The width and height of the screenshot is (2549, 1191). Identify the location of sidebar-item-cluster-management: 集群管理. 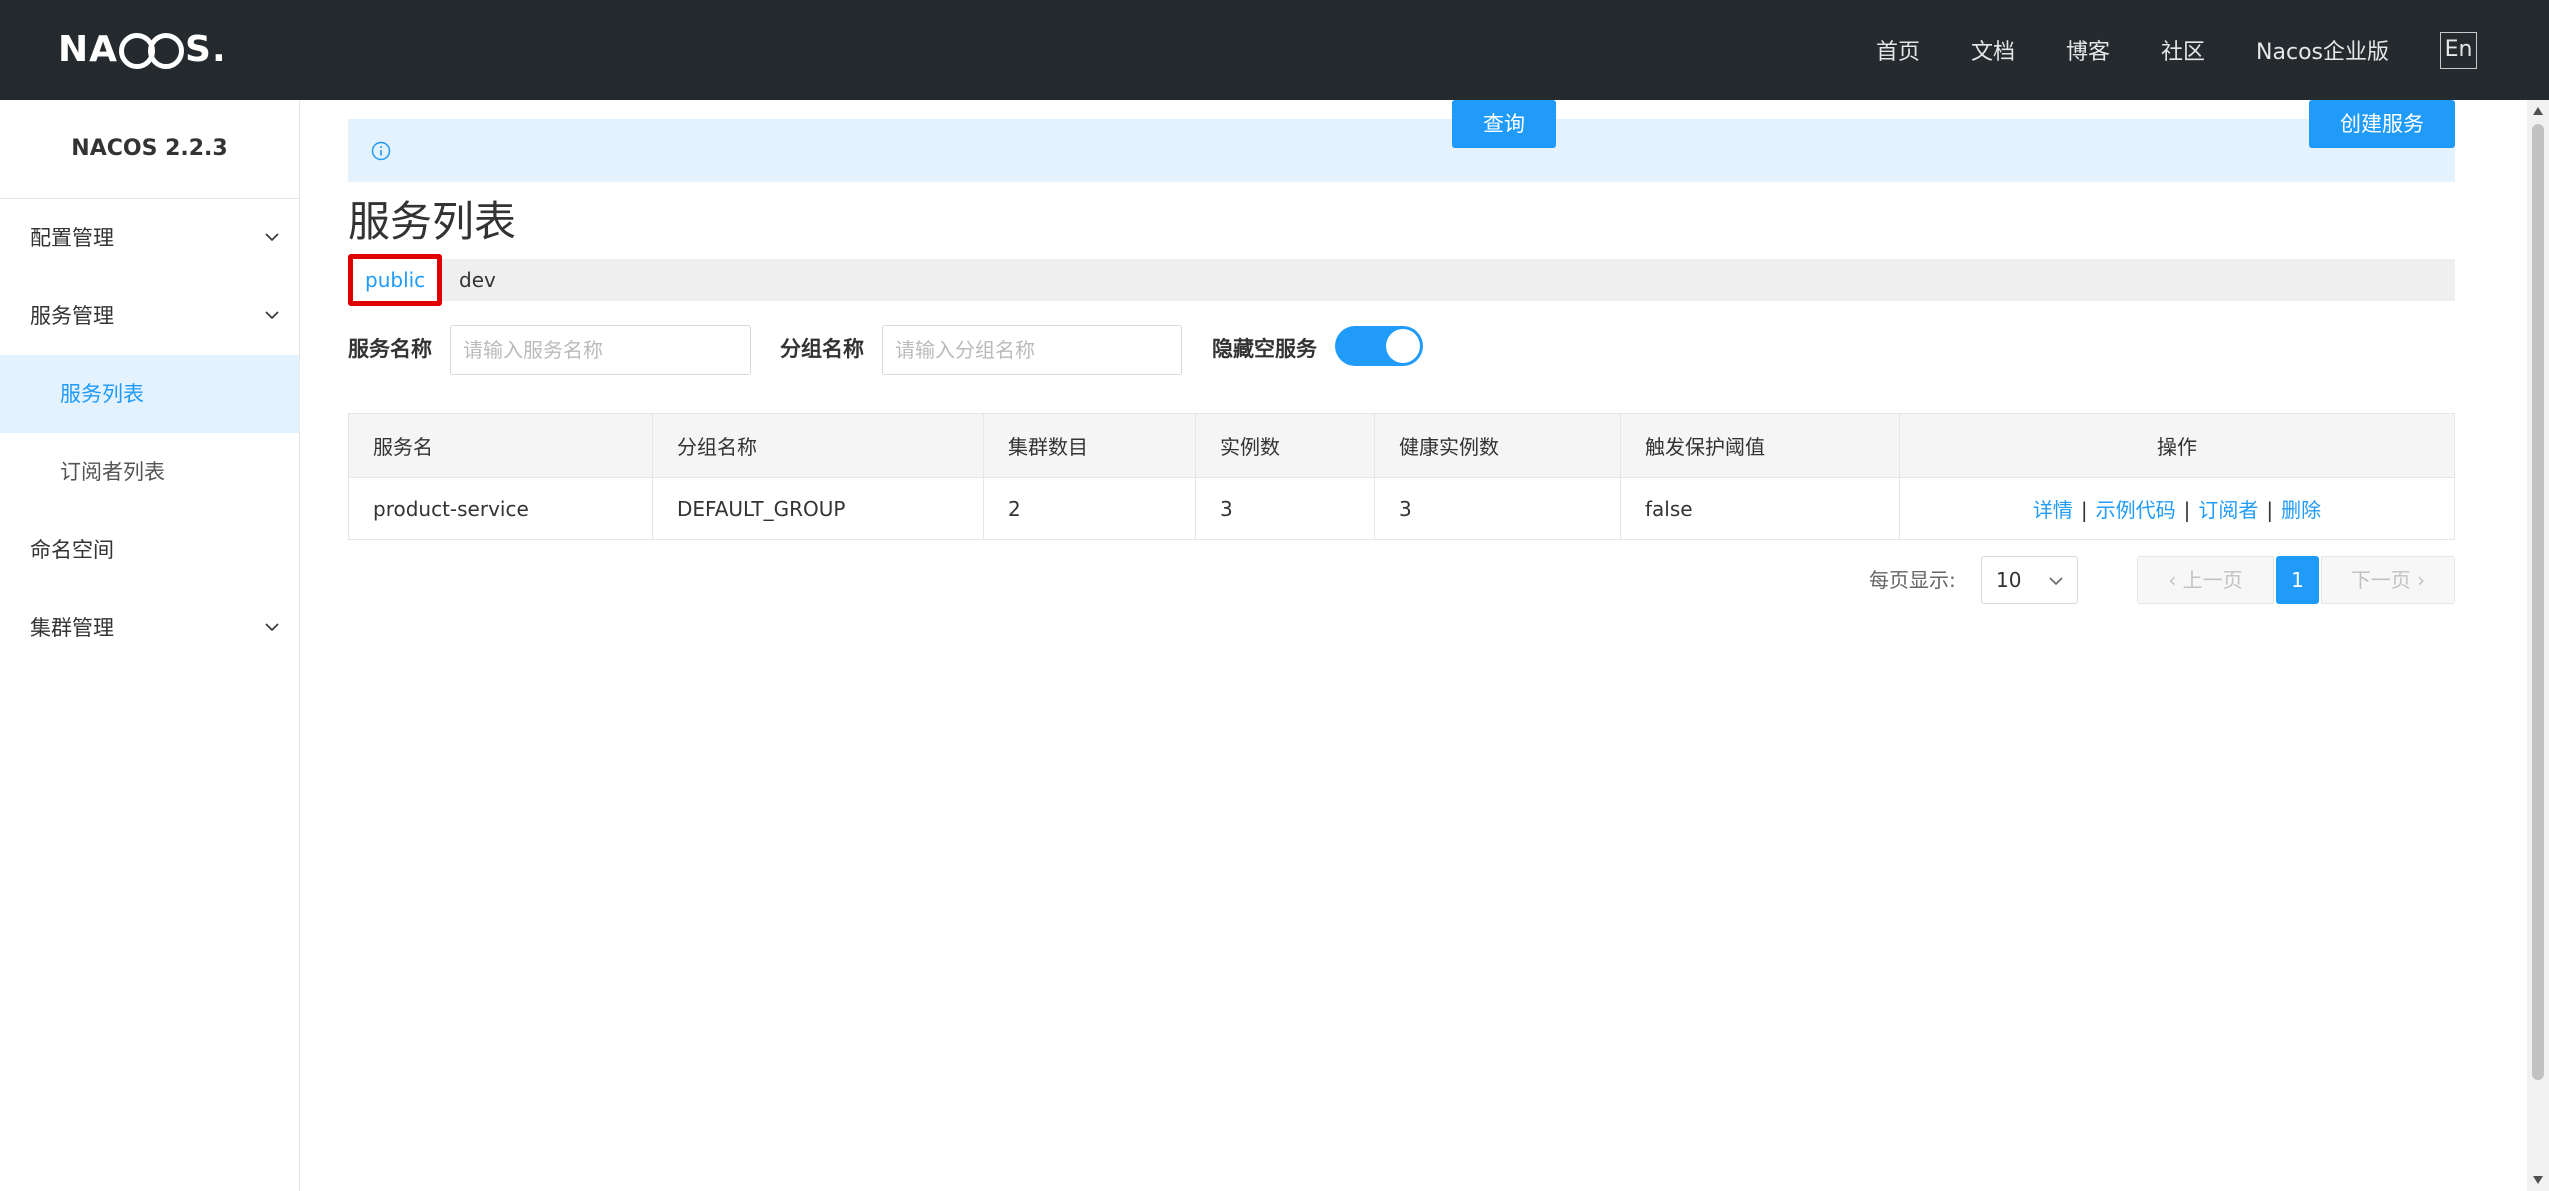
(149, 628).